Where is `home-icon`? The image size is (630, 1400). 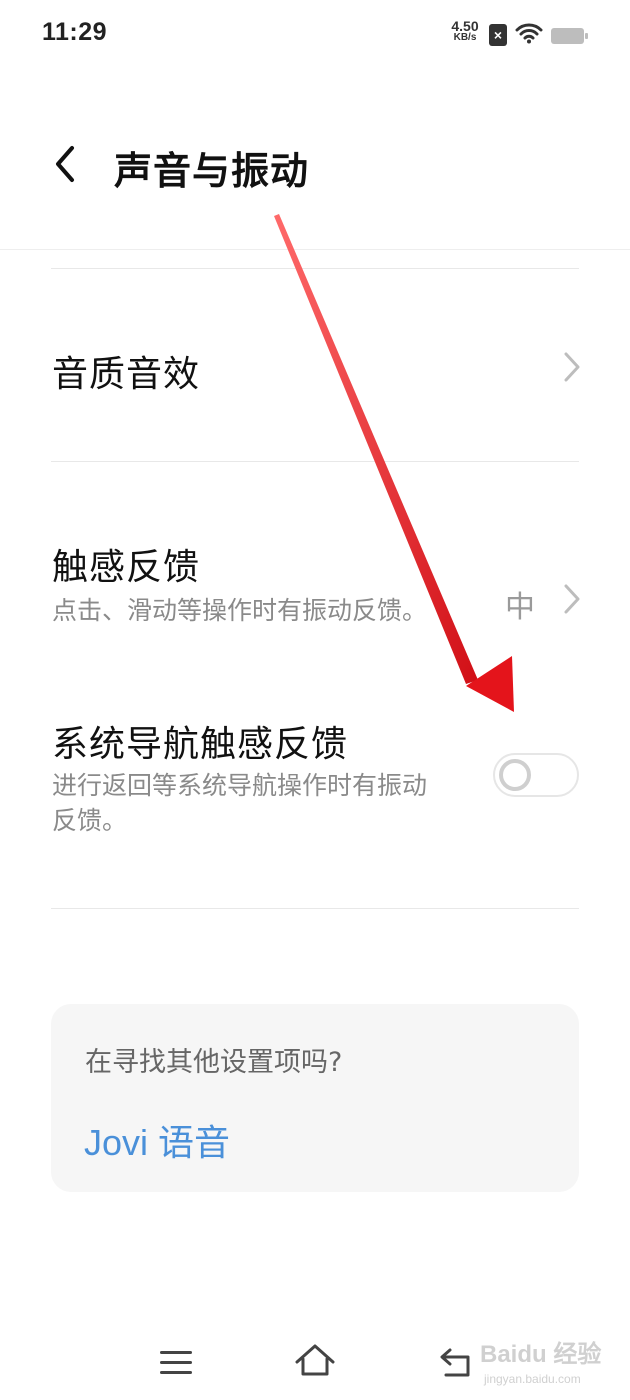
home-icon is located at coordinates (315, 1360).